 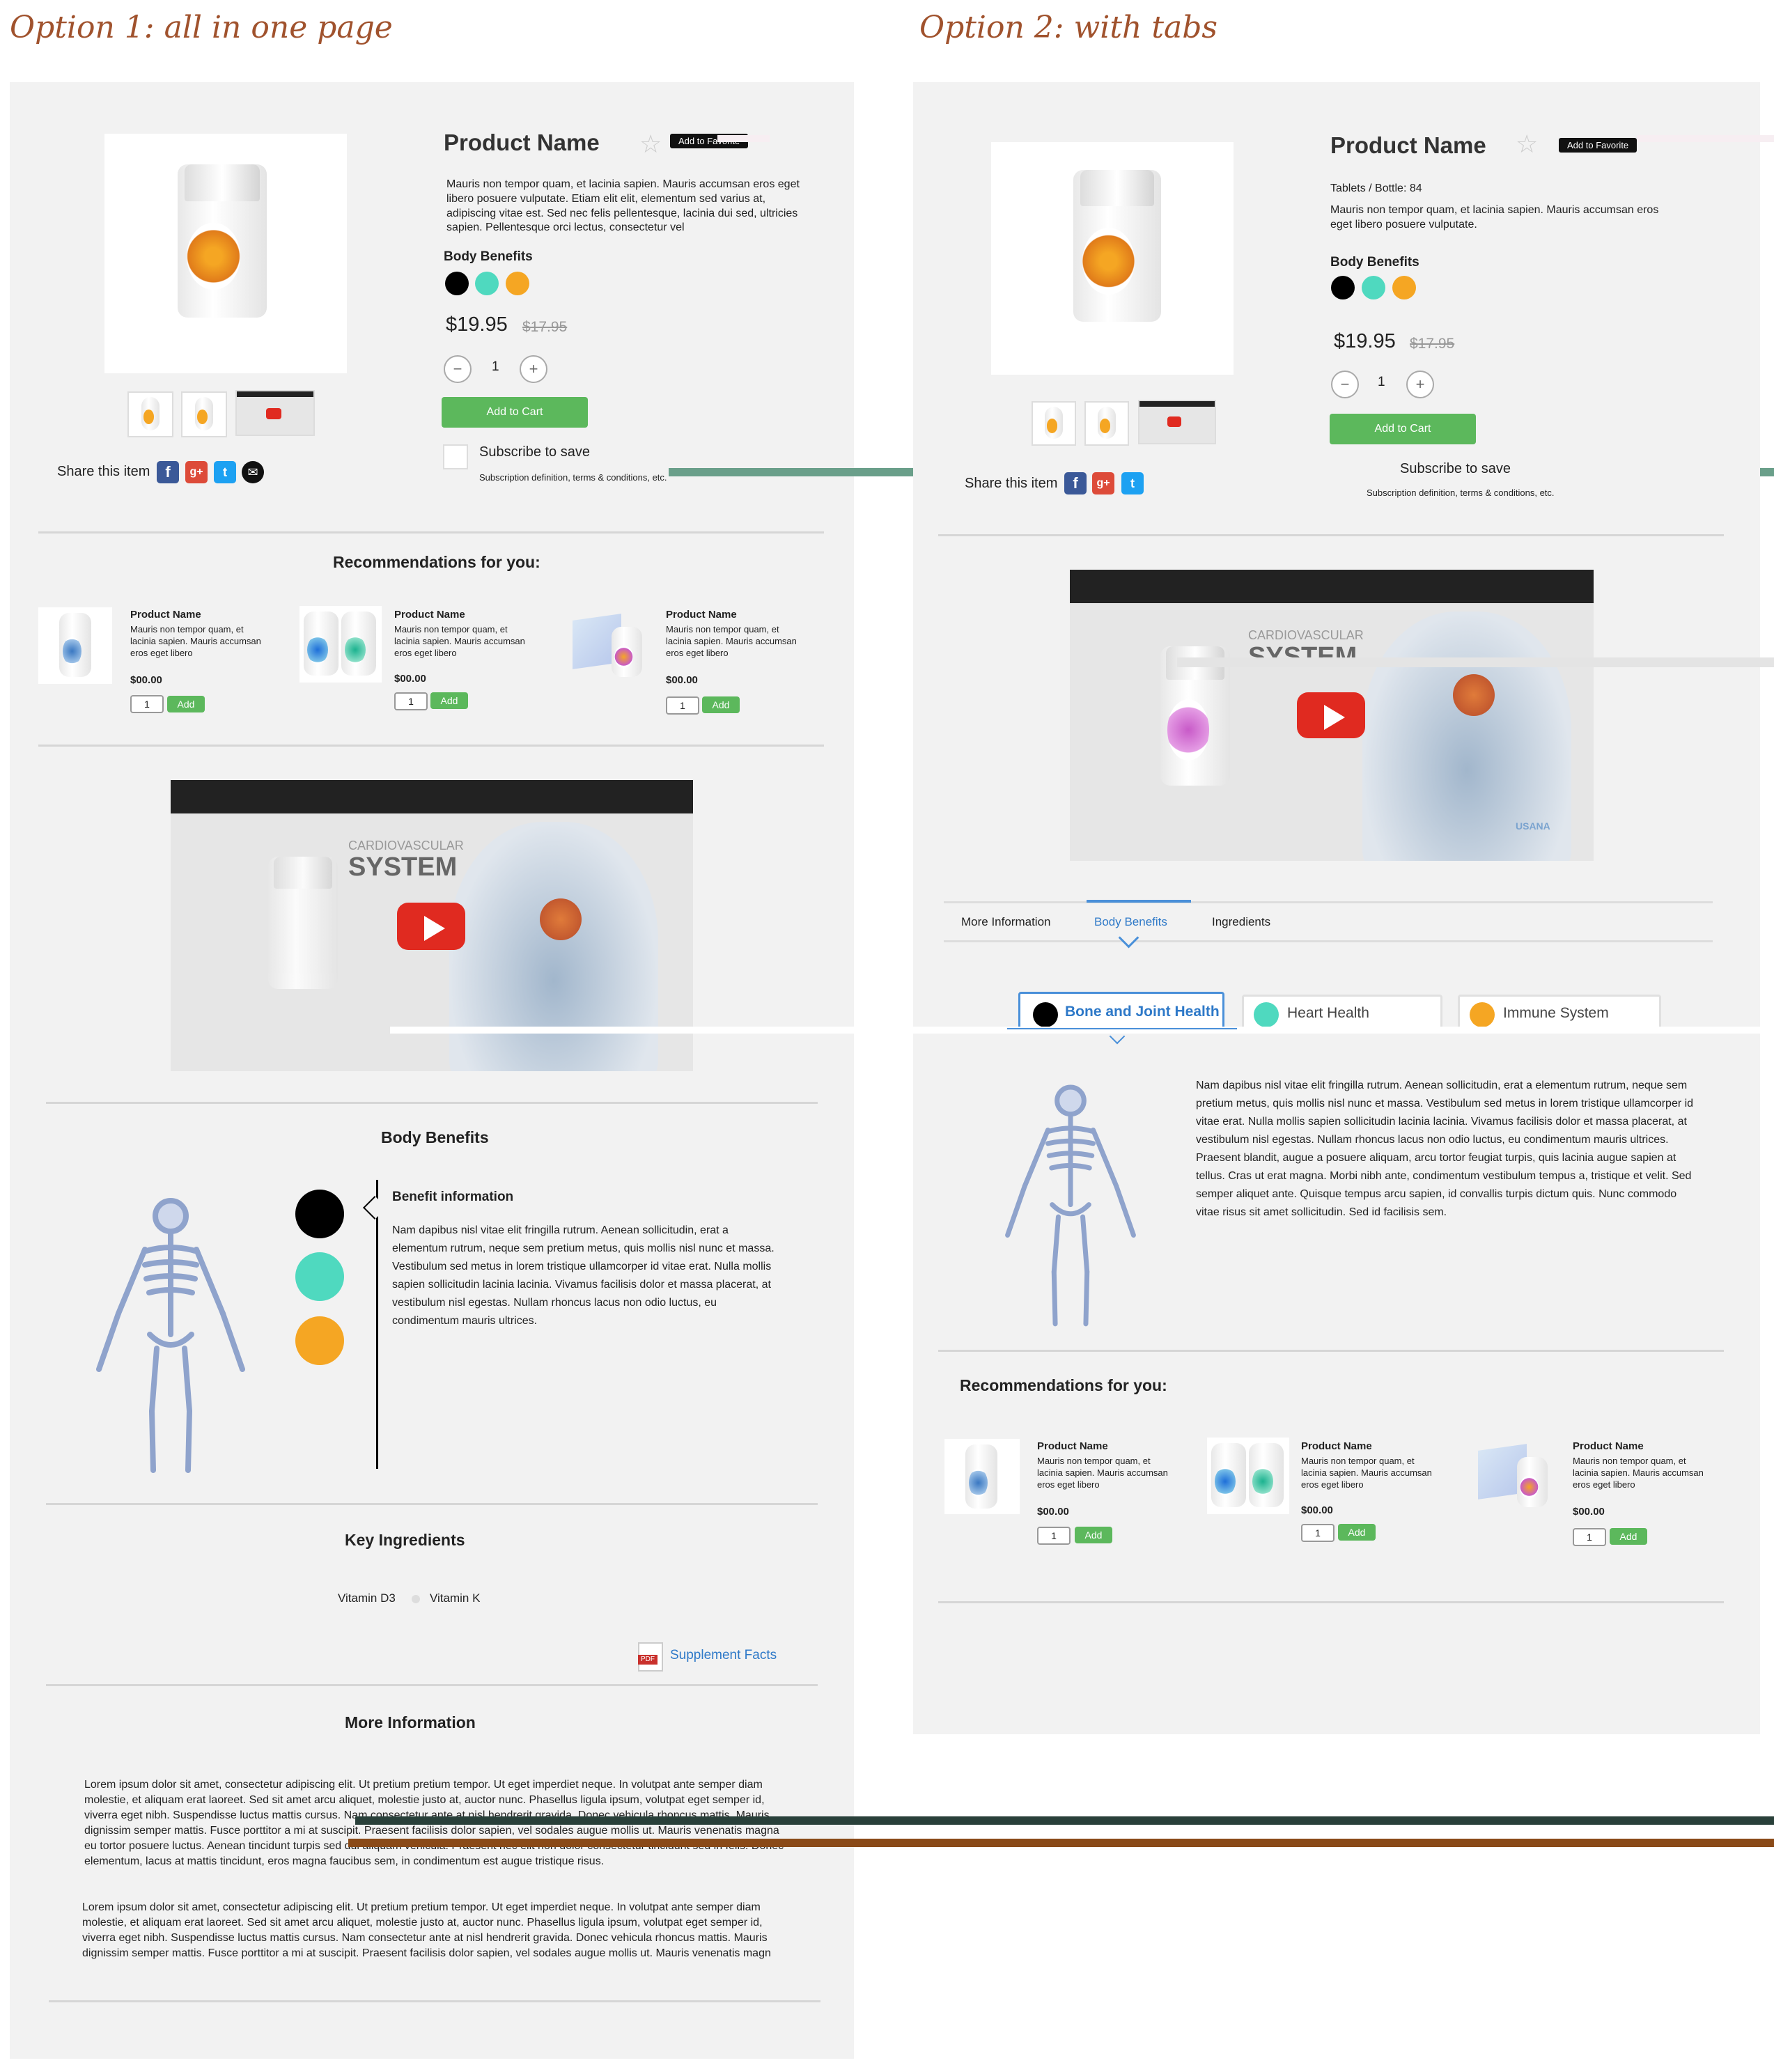 What do you see at coordinates (1482, 1014) in the screenshot?
I see `immune-dot-icon` at bounding box center [1482, 1014].